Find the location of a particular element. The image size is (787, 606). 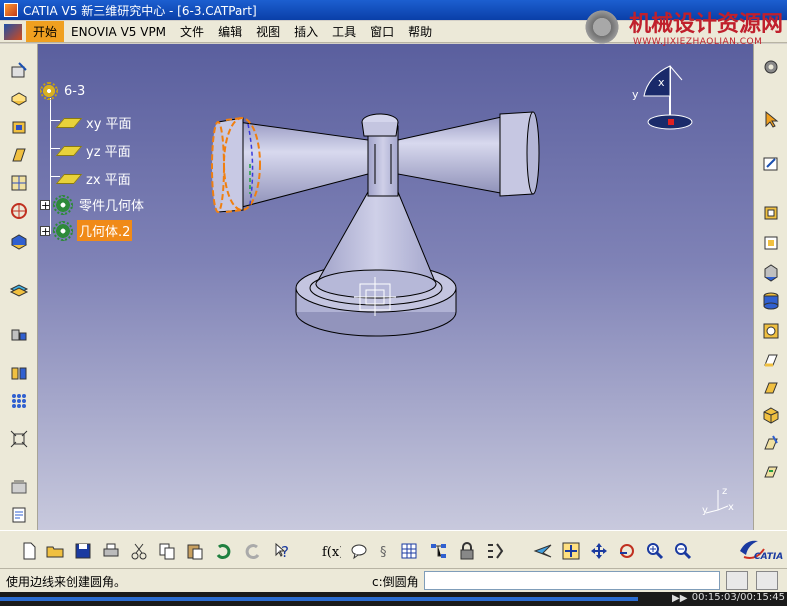

command-label: c:倒圆角 is located at coordinates (395, 582).